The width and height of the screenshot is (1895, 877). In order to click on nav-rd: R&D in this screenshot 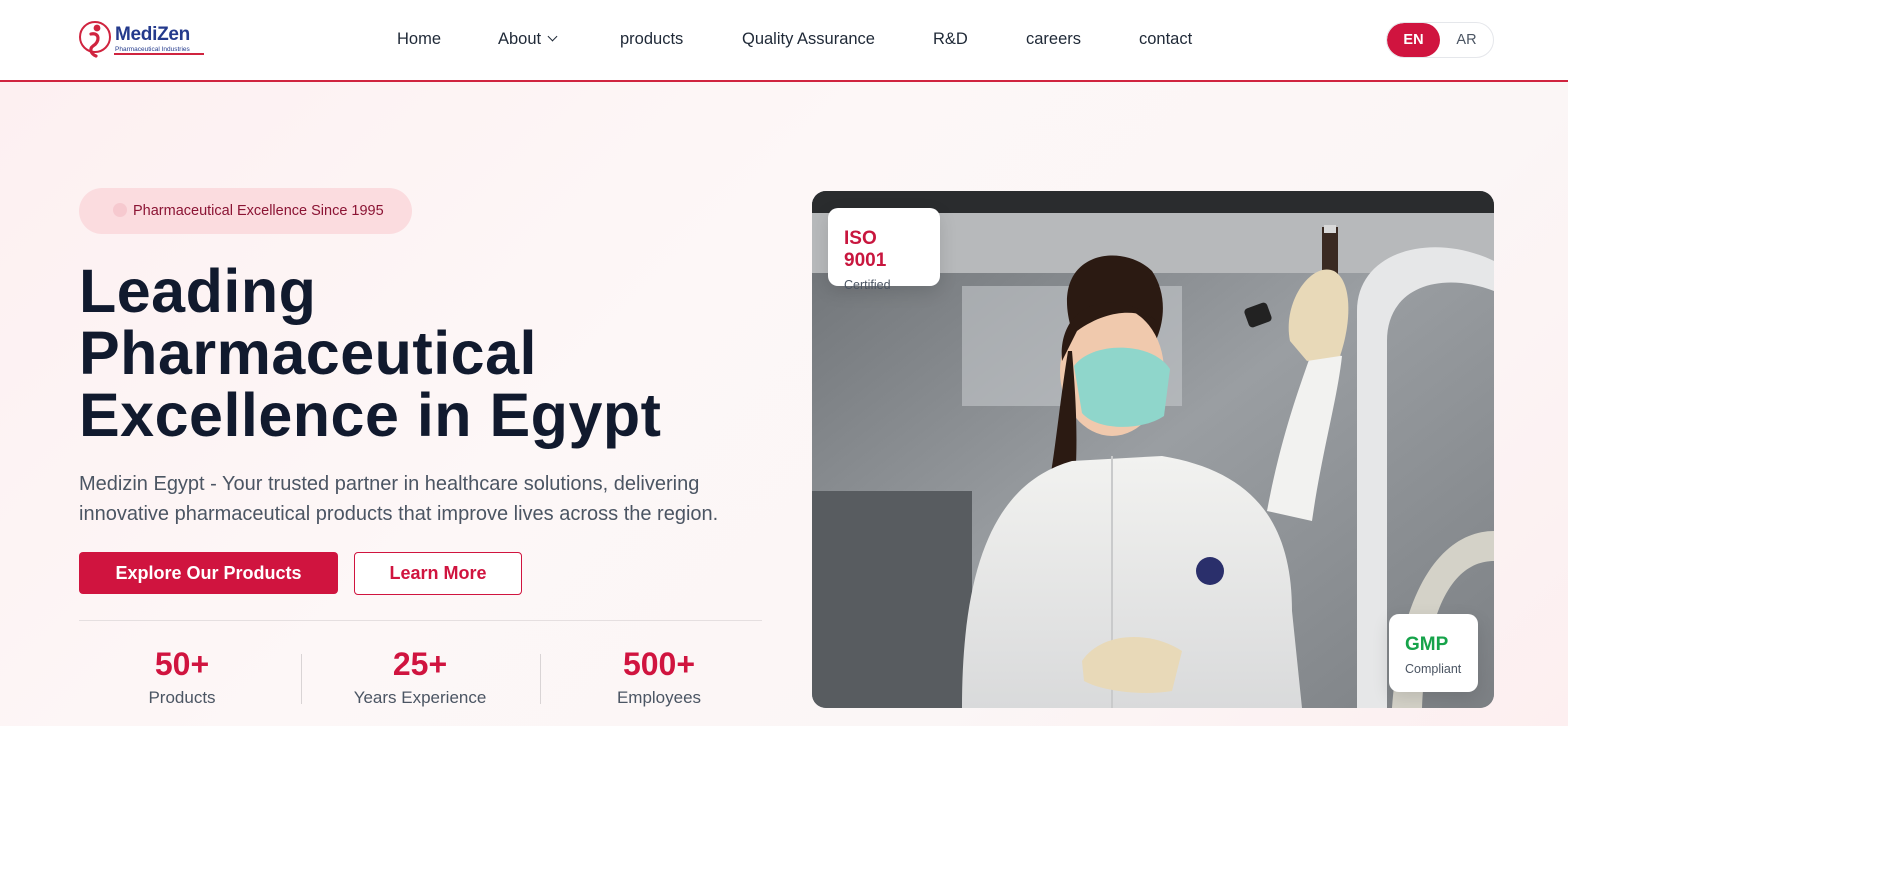, I will do `click(950, 39)`.